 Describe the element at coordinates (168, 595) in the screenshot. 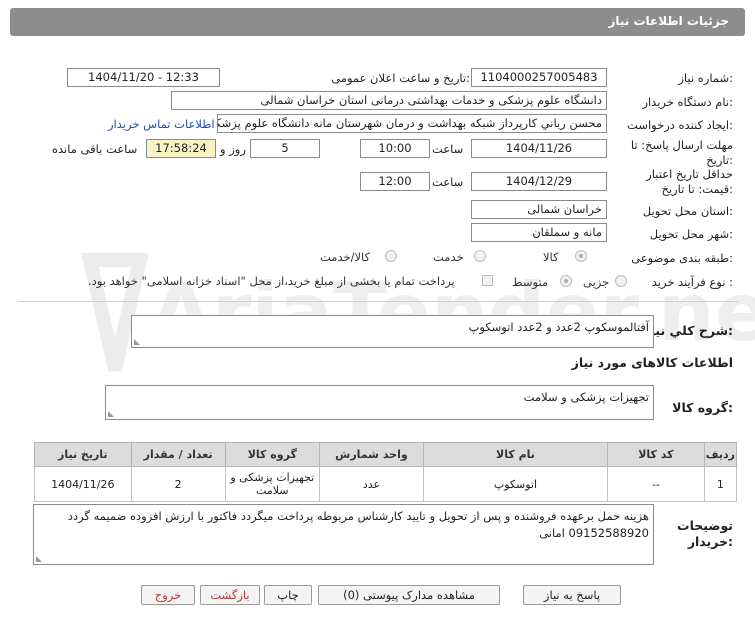

I see `exit-button: خروج` at that location.